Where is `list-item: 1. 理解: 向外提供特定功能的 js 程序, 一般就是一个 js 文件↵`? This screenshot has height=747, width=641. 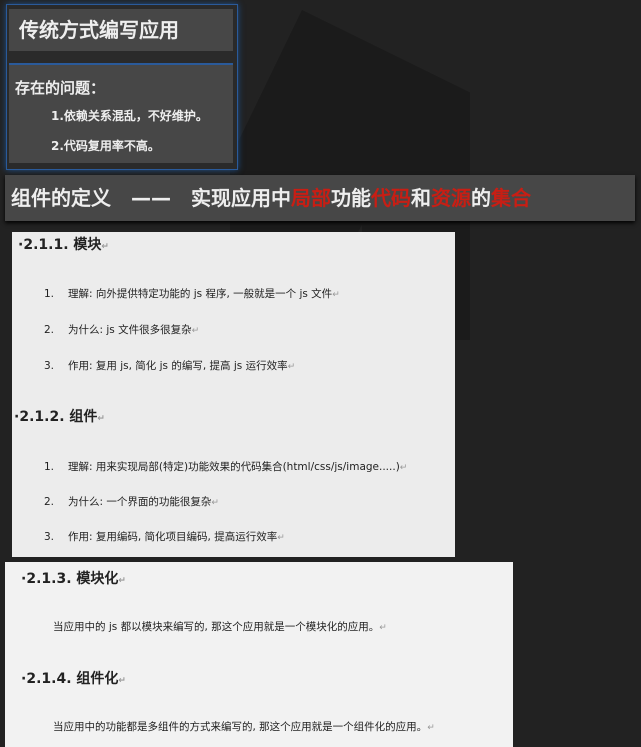
list-item: 1. 理解: 向外提供特定功能的 js 程序, 一般就是一个 js 文件↵ is located at coordinates (192, 294).